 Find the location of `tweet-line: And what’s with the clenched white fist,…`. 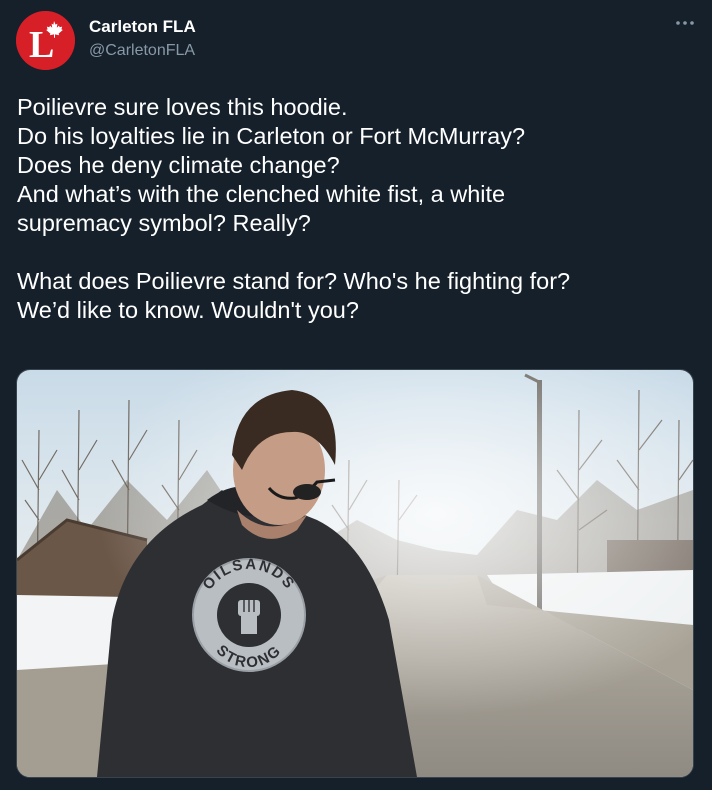

tweet-line: And what’s with the clenched white fist,… is located at coordinates (261, 194).